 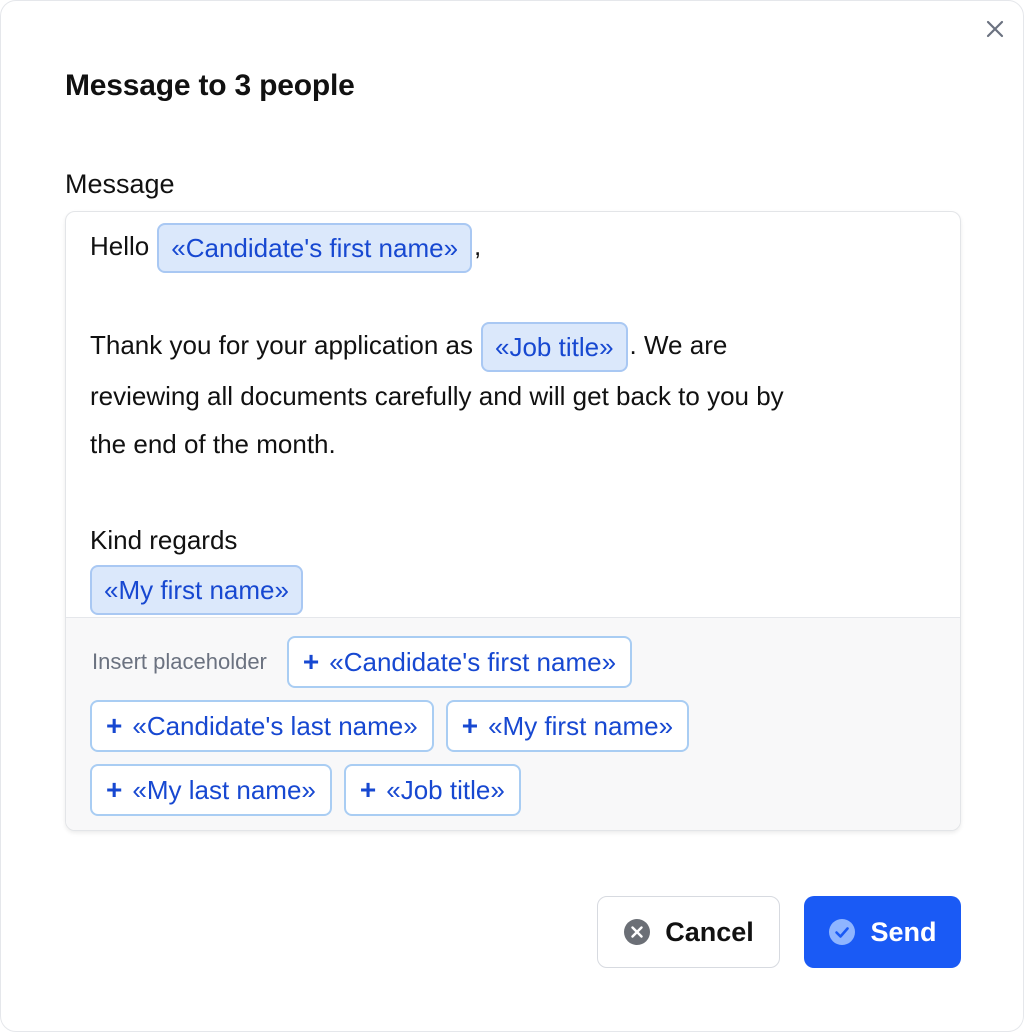 What do you see at coordinates (120, 246) in the screenshot?
I see `greeting-text: Hello` at bounding box center [120, 246].